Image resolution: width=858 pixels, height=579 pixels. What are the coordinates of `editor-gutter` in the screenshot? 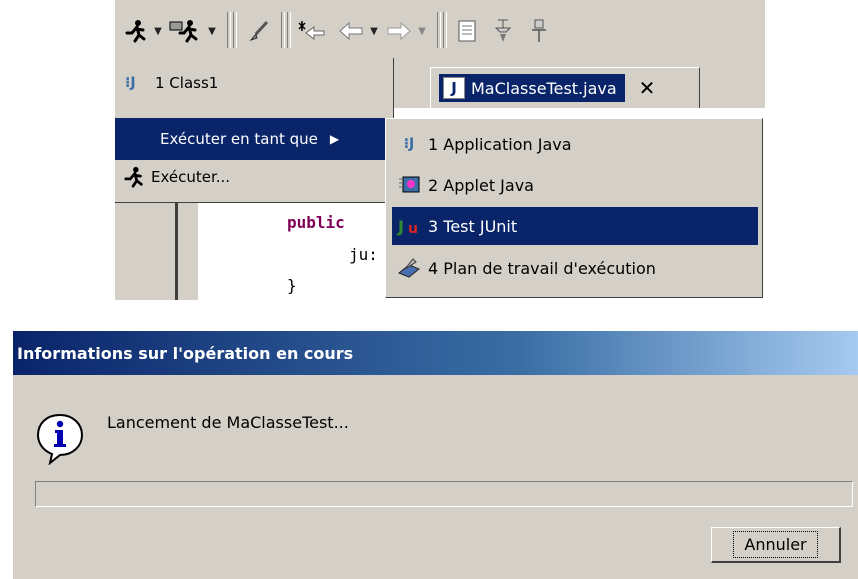 It's located at (186, 247).